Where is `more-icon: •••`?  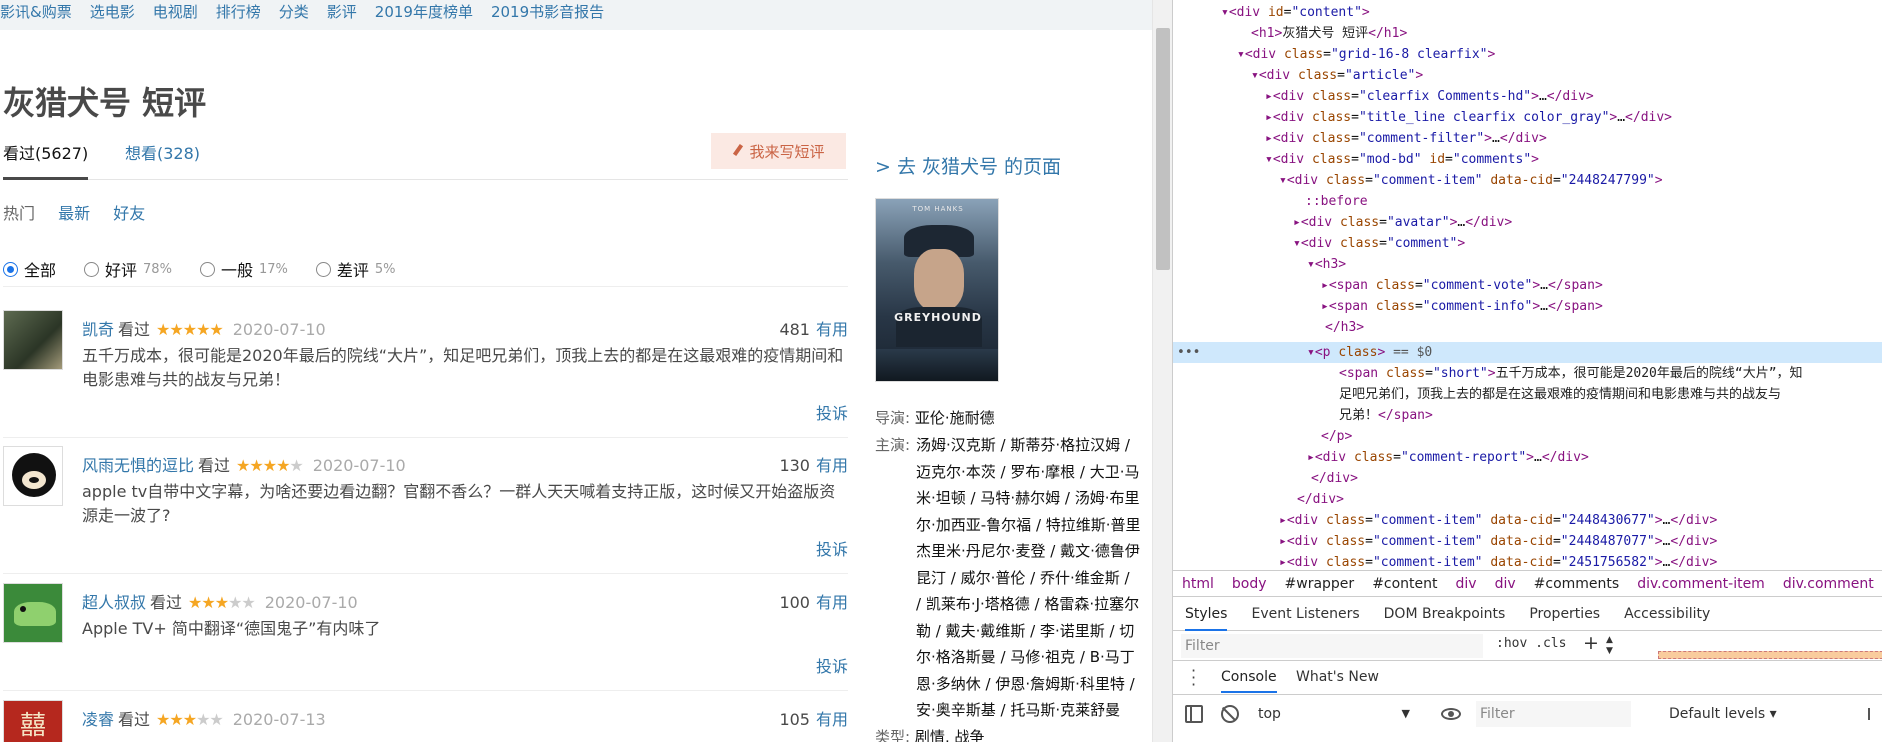
more-icon: ••• is located at coordinates (1188, 352).